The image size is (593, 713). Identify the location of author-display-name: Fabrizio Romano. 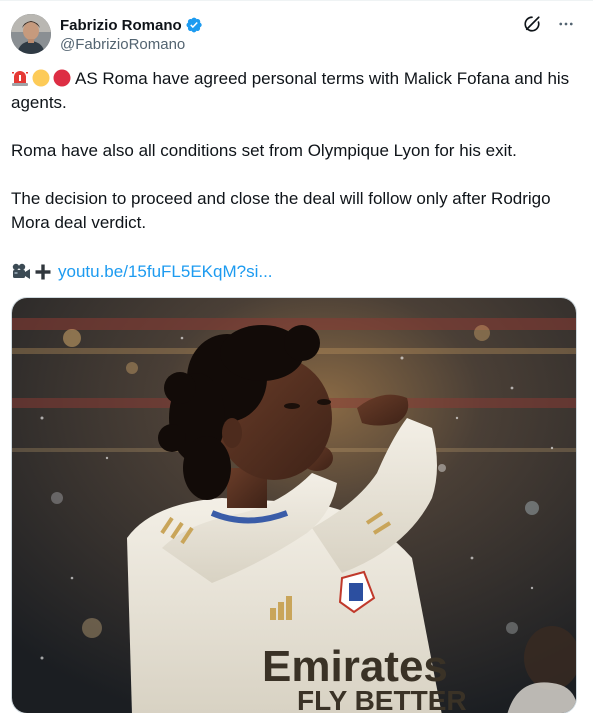
(121, 25).